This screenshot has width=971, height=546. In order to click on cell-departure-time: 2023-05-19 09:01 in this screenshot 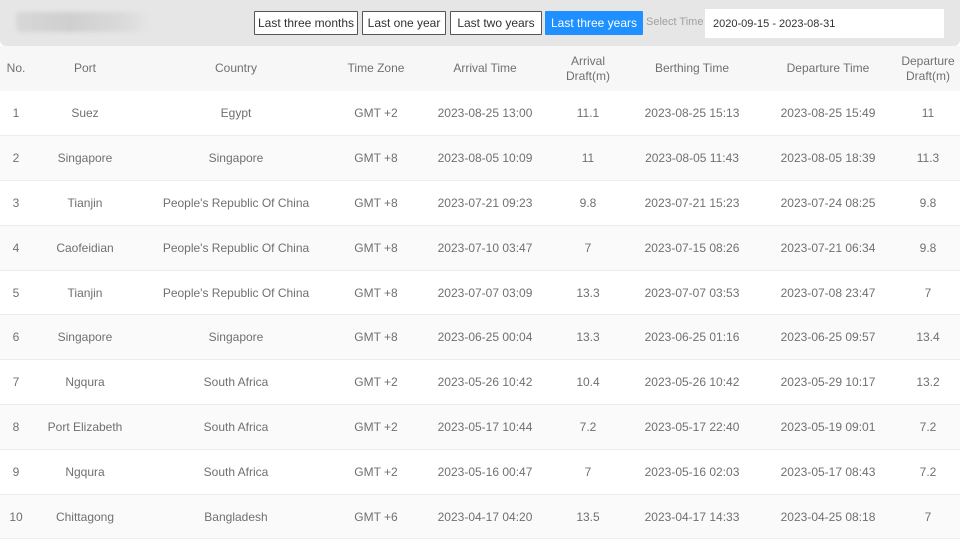, I will do `click(828, 426)`.